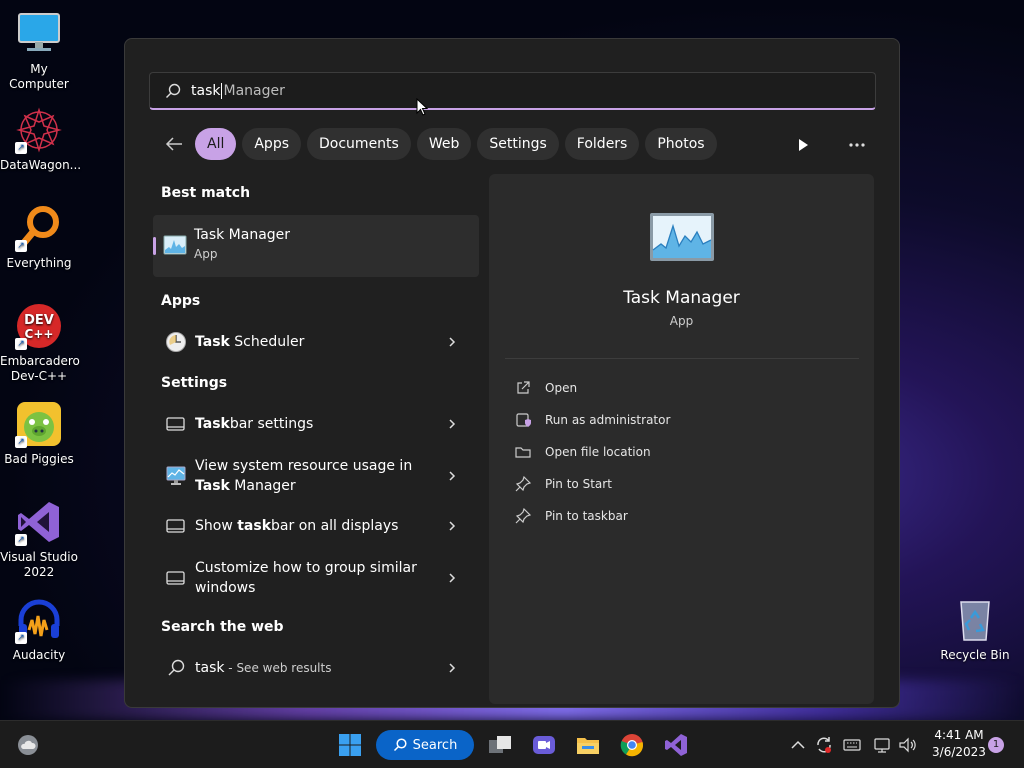 The image size is (1024, 768). What do you see at coordinates (316, 246) in the screenshot?
I see `best-match-item: Task Manager App` at bounding box center [316, 246].